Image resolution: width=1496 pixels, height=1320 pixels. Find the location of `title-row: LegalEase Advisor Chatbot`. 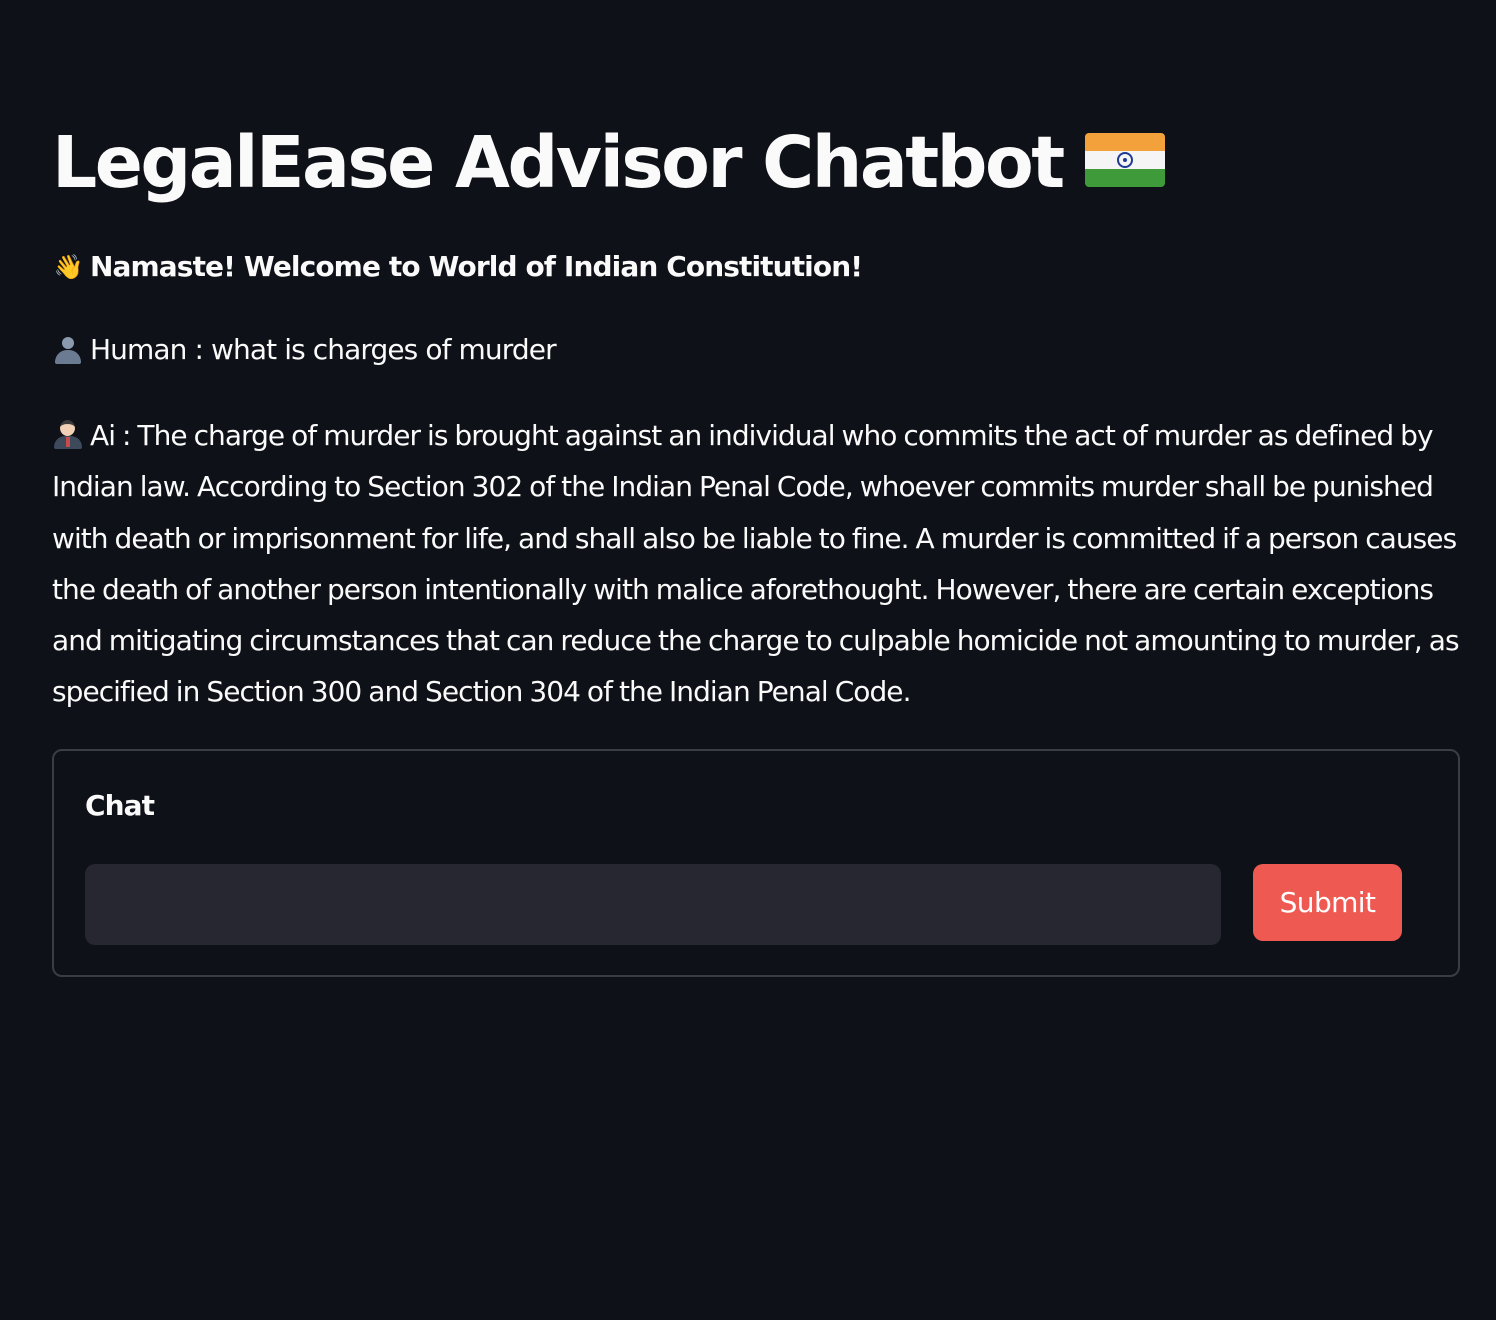

title-row: LegalEase Advisor Chatbot is located at coordinates (608, 163).